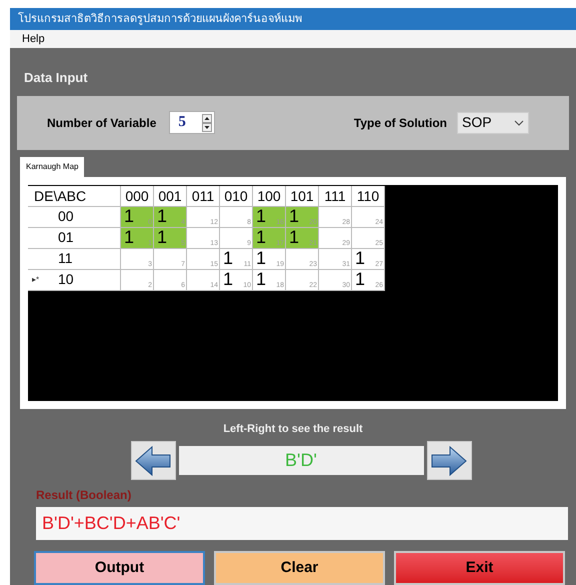 The image size is (576, 585). Describe the element at coordinates (192, 122) in the screenshot. I see `variable-spinner: 5` at that location.